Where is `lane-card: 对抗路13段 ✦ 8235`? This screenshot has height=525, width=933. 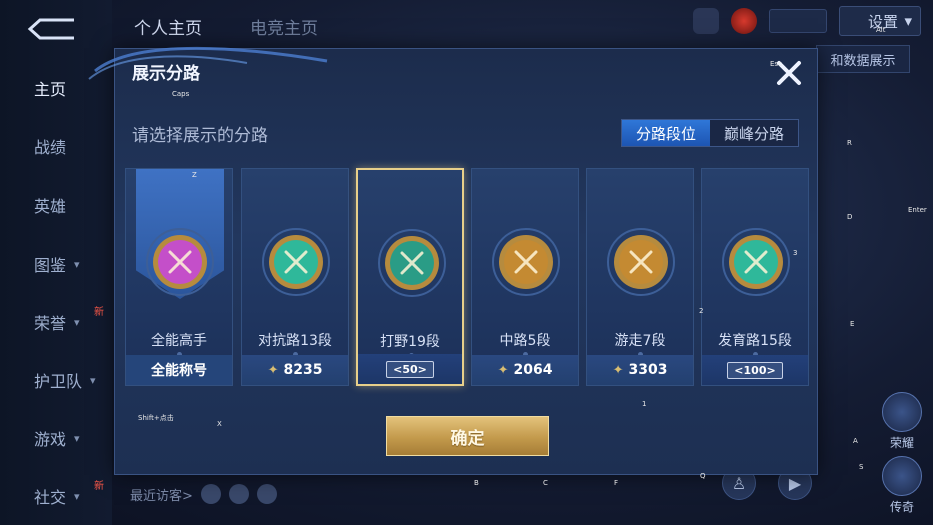 lane-card: 对抗路13段 ✦ 8235 is located at coordinates (295, 277).